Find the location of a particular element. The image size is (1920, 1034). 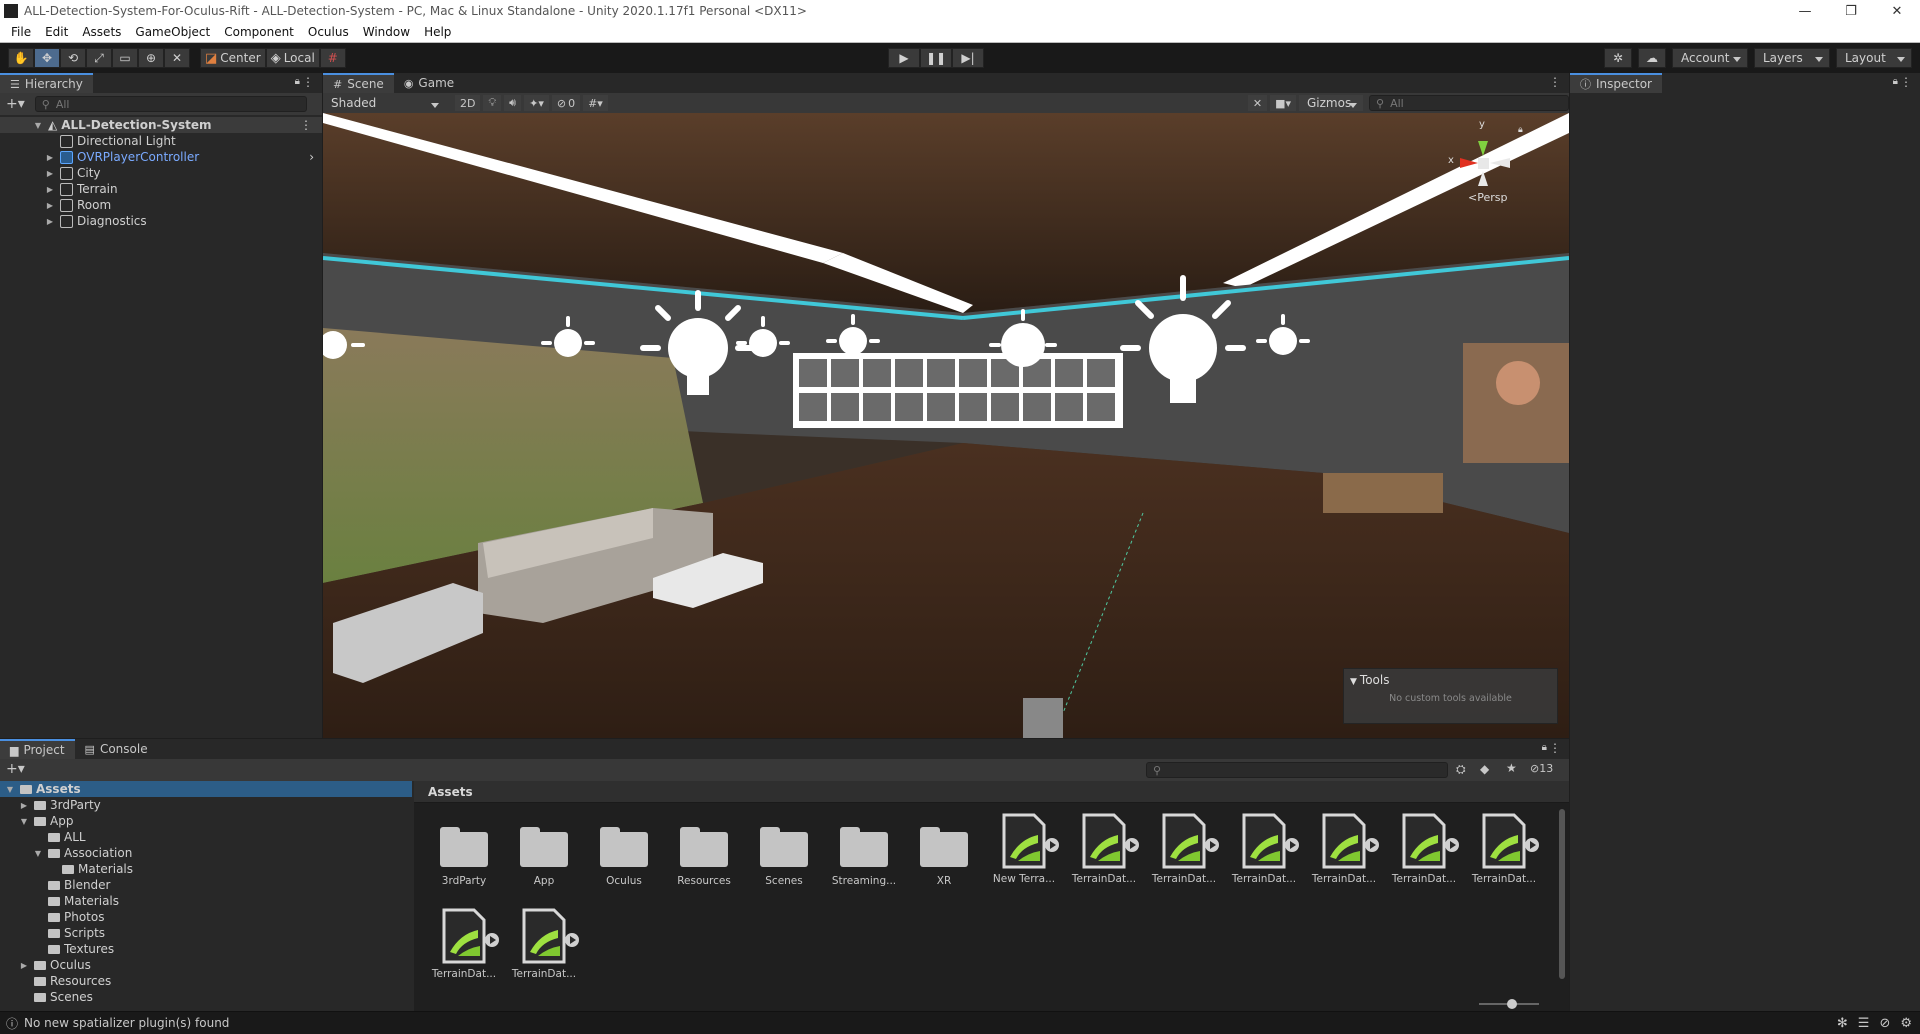

project-tree-item: Resources is located at coordinates (206, 981).